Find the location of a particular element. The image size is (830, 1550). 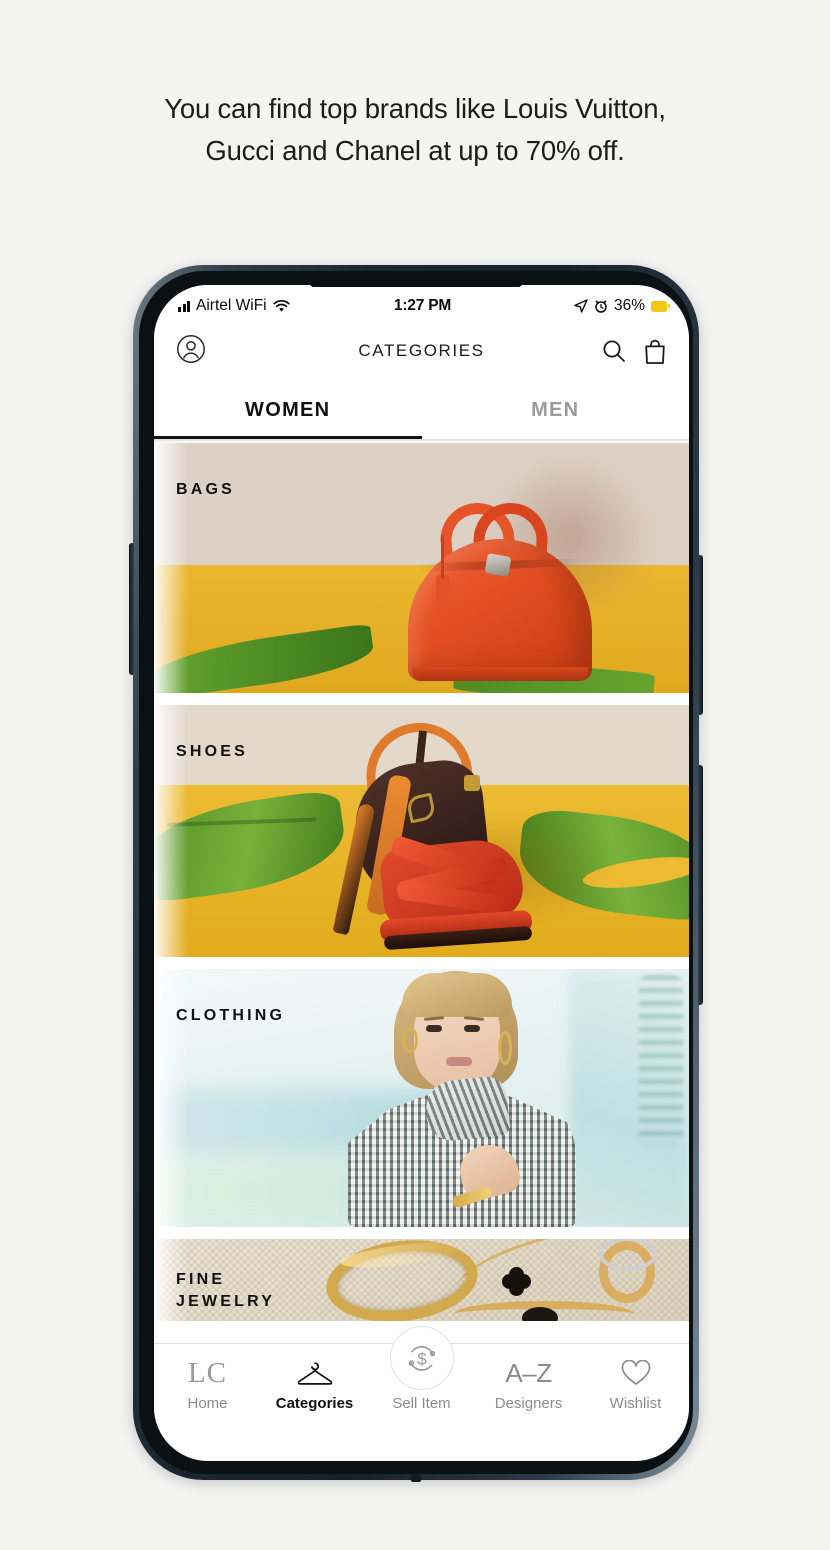

shopping-bag-icon is located at coordinates (655, 351).